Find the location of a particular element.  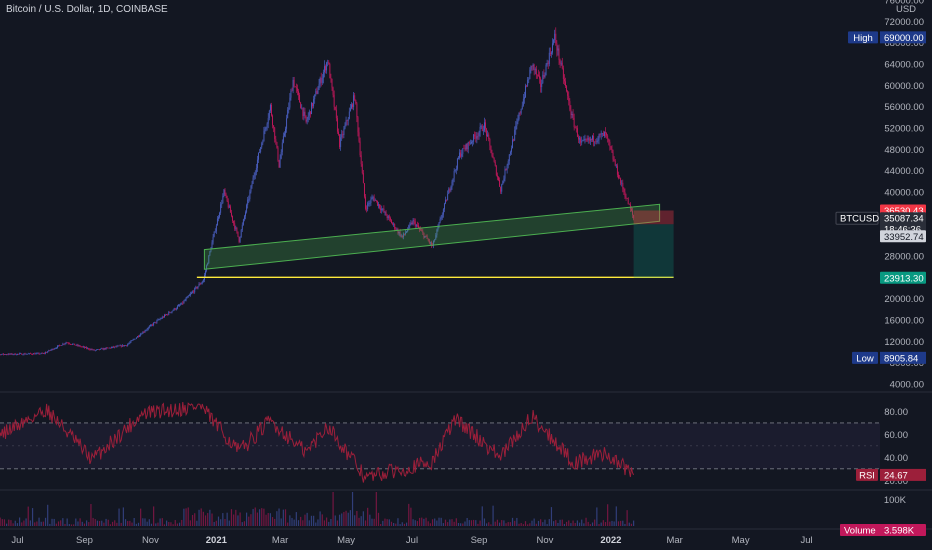

entry-tag: 33952.74 is located at coordinates (903, 236).